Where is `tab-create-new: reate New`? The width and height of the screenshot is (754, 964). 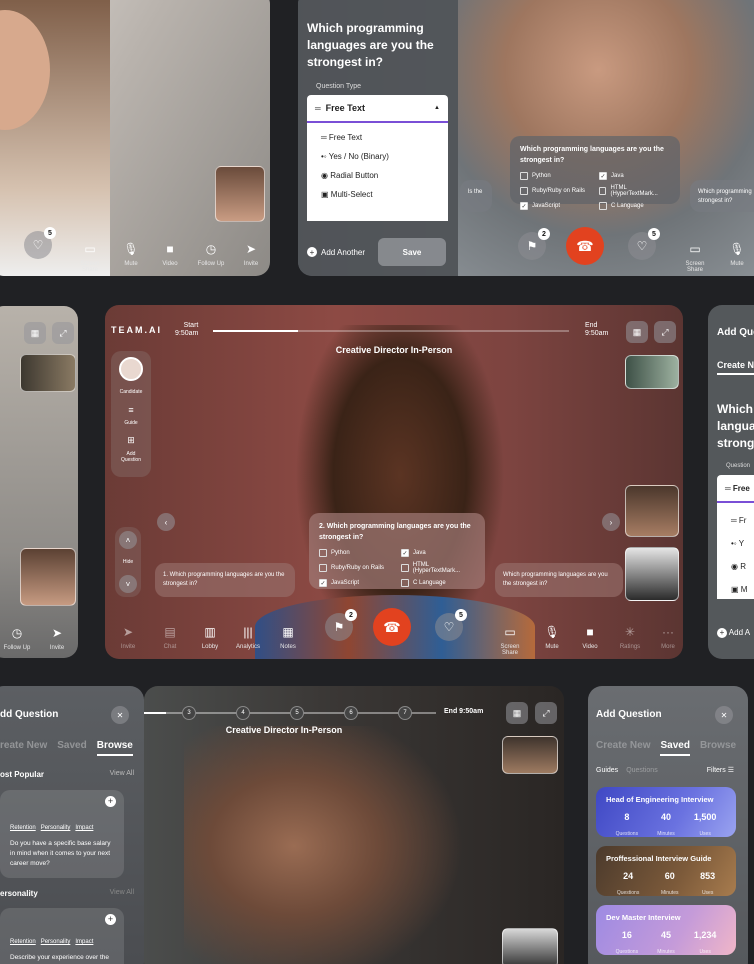 tab-create-new: reate New is located at coordinates (23, 745).